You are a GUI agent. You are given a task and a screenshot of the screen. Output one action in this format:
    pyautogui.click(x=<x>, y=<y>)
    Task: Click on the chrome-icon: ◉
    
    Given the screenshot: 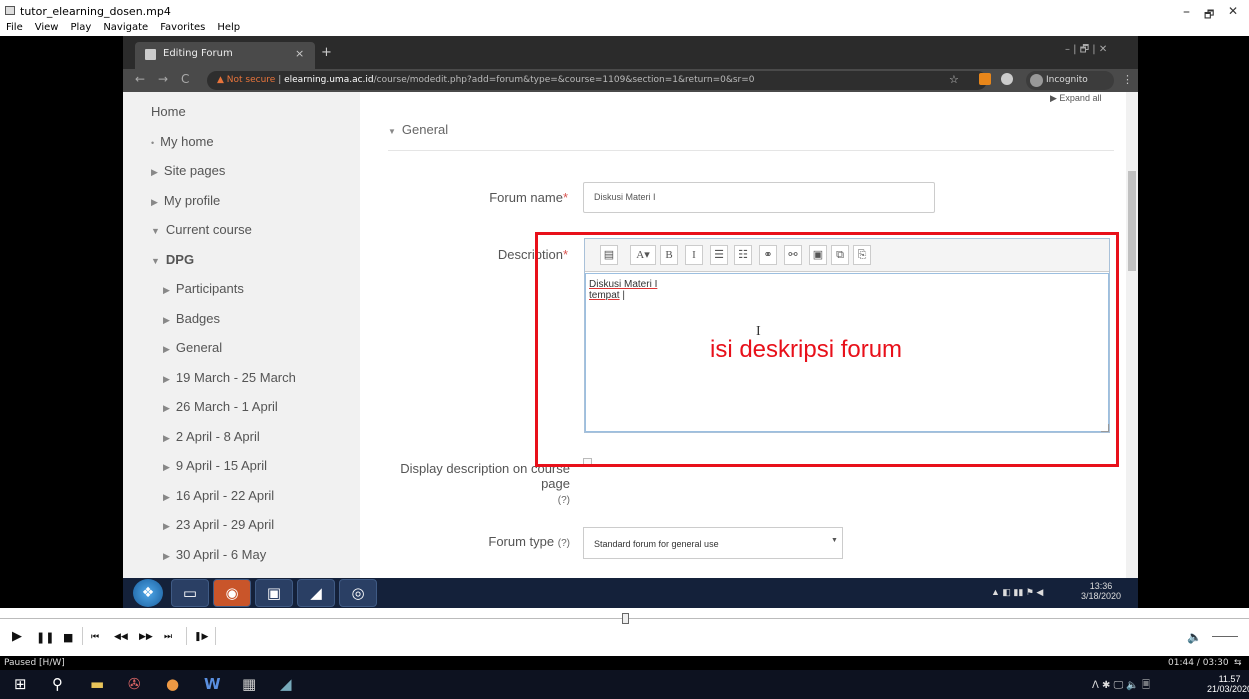 What is the action you would take?
    pyautogui.click(x=232, y=593)
    